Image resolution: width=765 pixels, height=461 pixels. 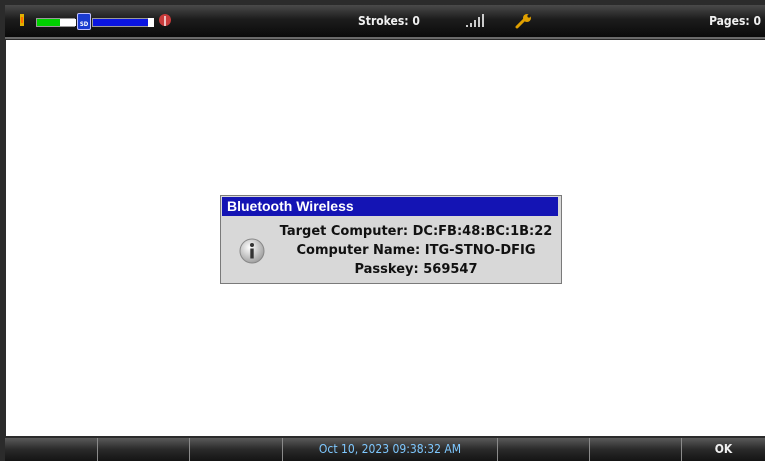 I want to click on storage-level-end, so click(x=151, y=22).